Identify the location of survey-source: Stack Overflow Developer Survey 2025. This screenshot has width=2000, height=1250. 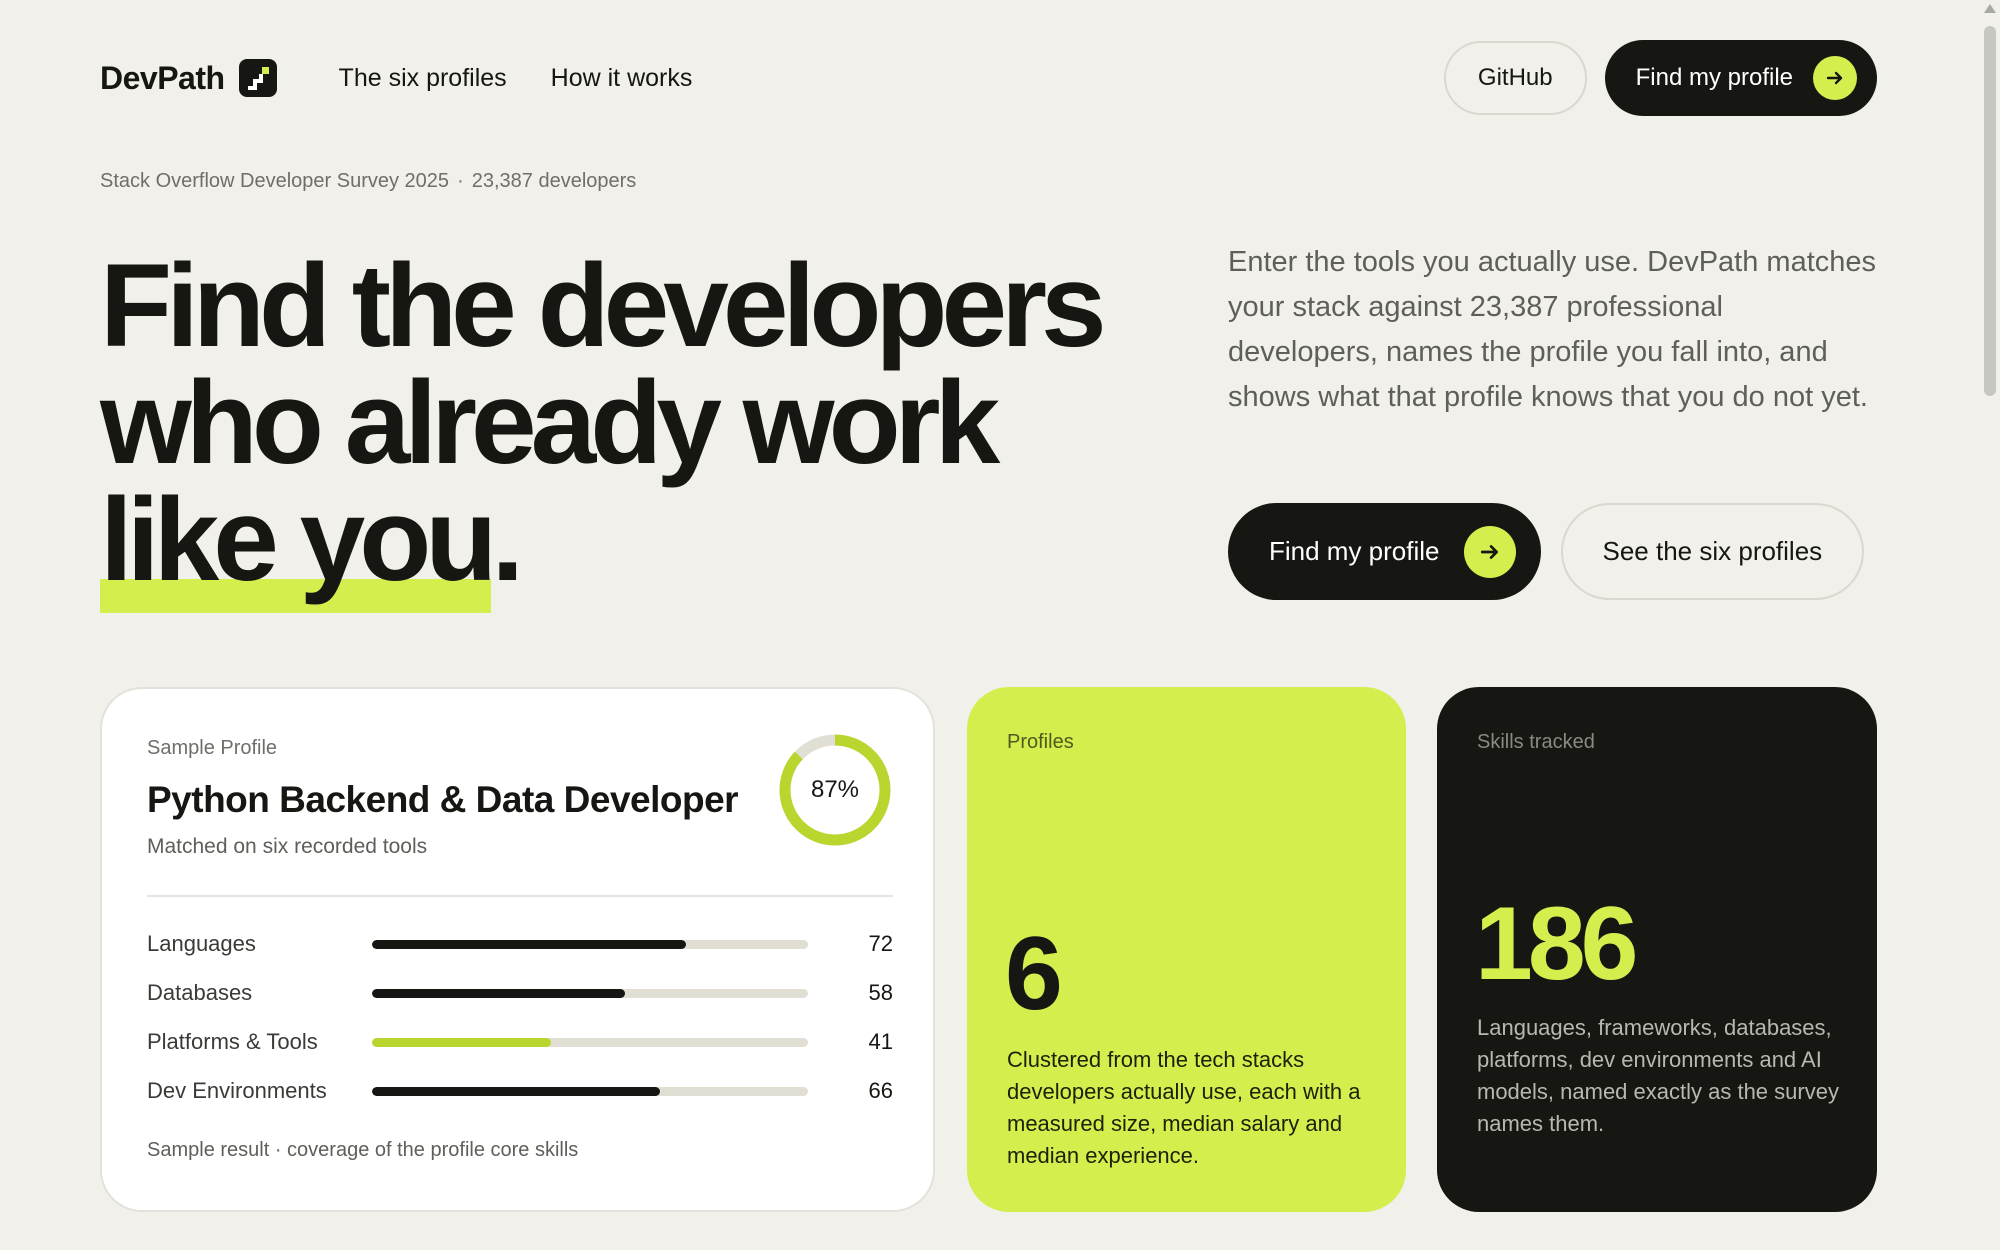
(275, 181).